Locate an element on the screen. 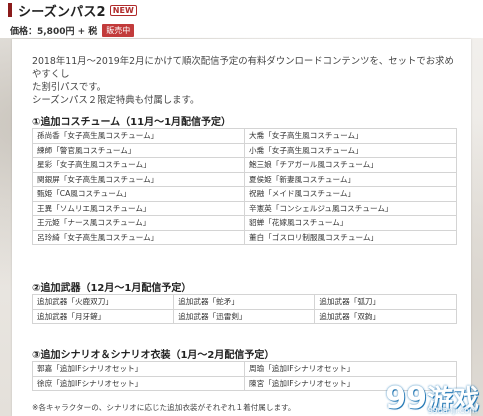 The image size is (483, 416). section-scenario-title: ③追加シナリオ＆シナリオ衣装（1月～2月配信予定） is located at coordinates (153, 355).